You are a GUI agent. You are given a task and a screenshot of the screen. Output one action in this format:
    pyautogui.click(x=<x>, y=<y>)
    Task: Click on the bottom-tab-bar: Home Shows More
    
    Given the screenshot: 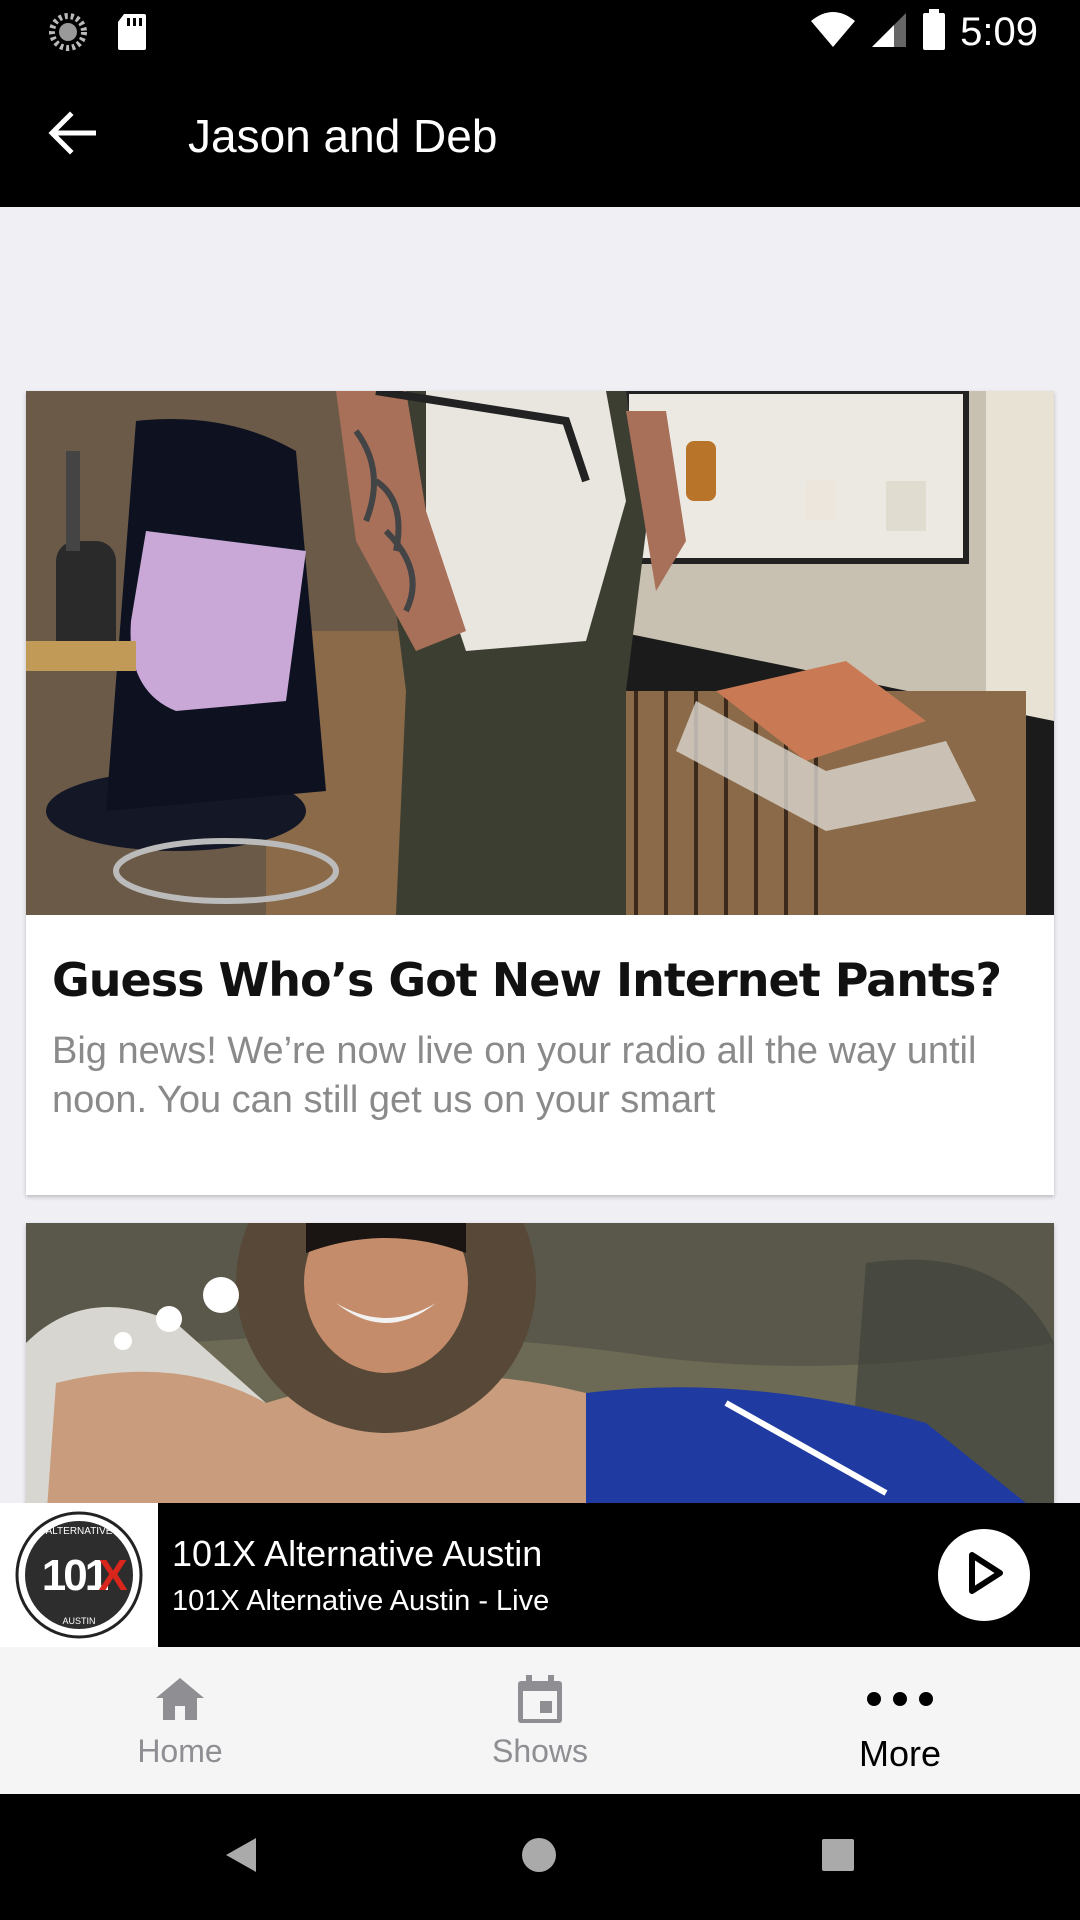 What is the action you would take?
    pyautogui.click(x=540, y=1720)
    